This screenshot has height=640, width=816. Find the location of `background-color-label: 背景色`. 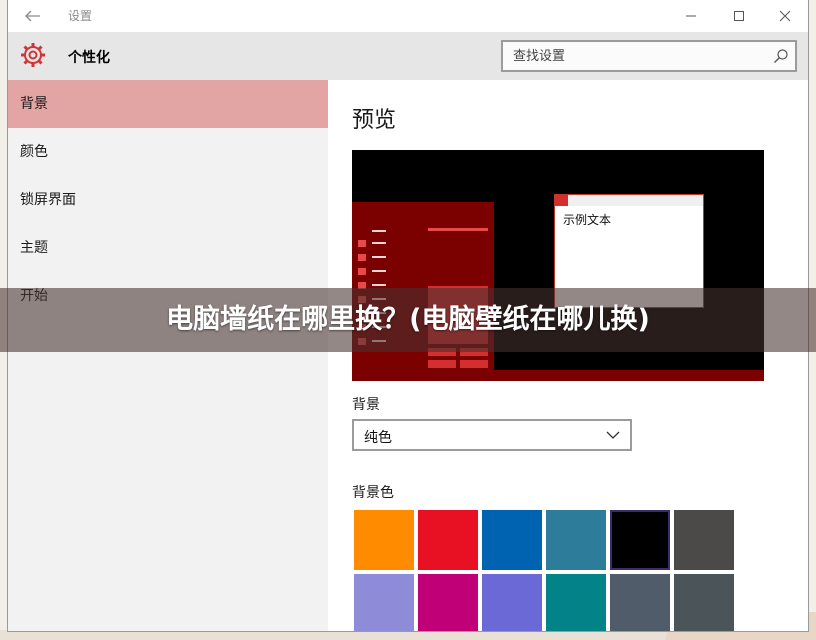

background-color-label: 背景色 is located at coordinates (373, 493).